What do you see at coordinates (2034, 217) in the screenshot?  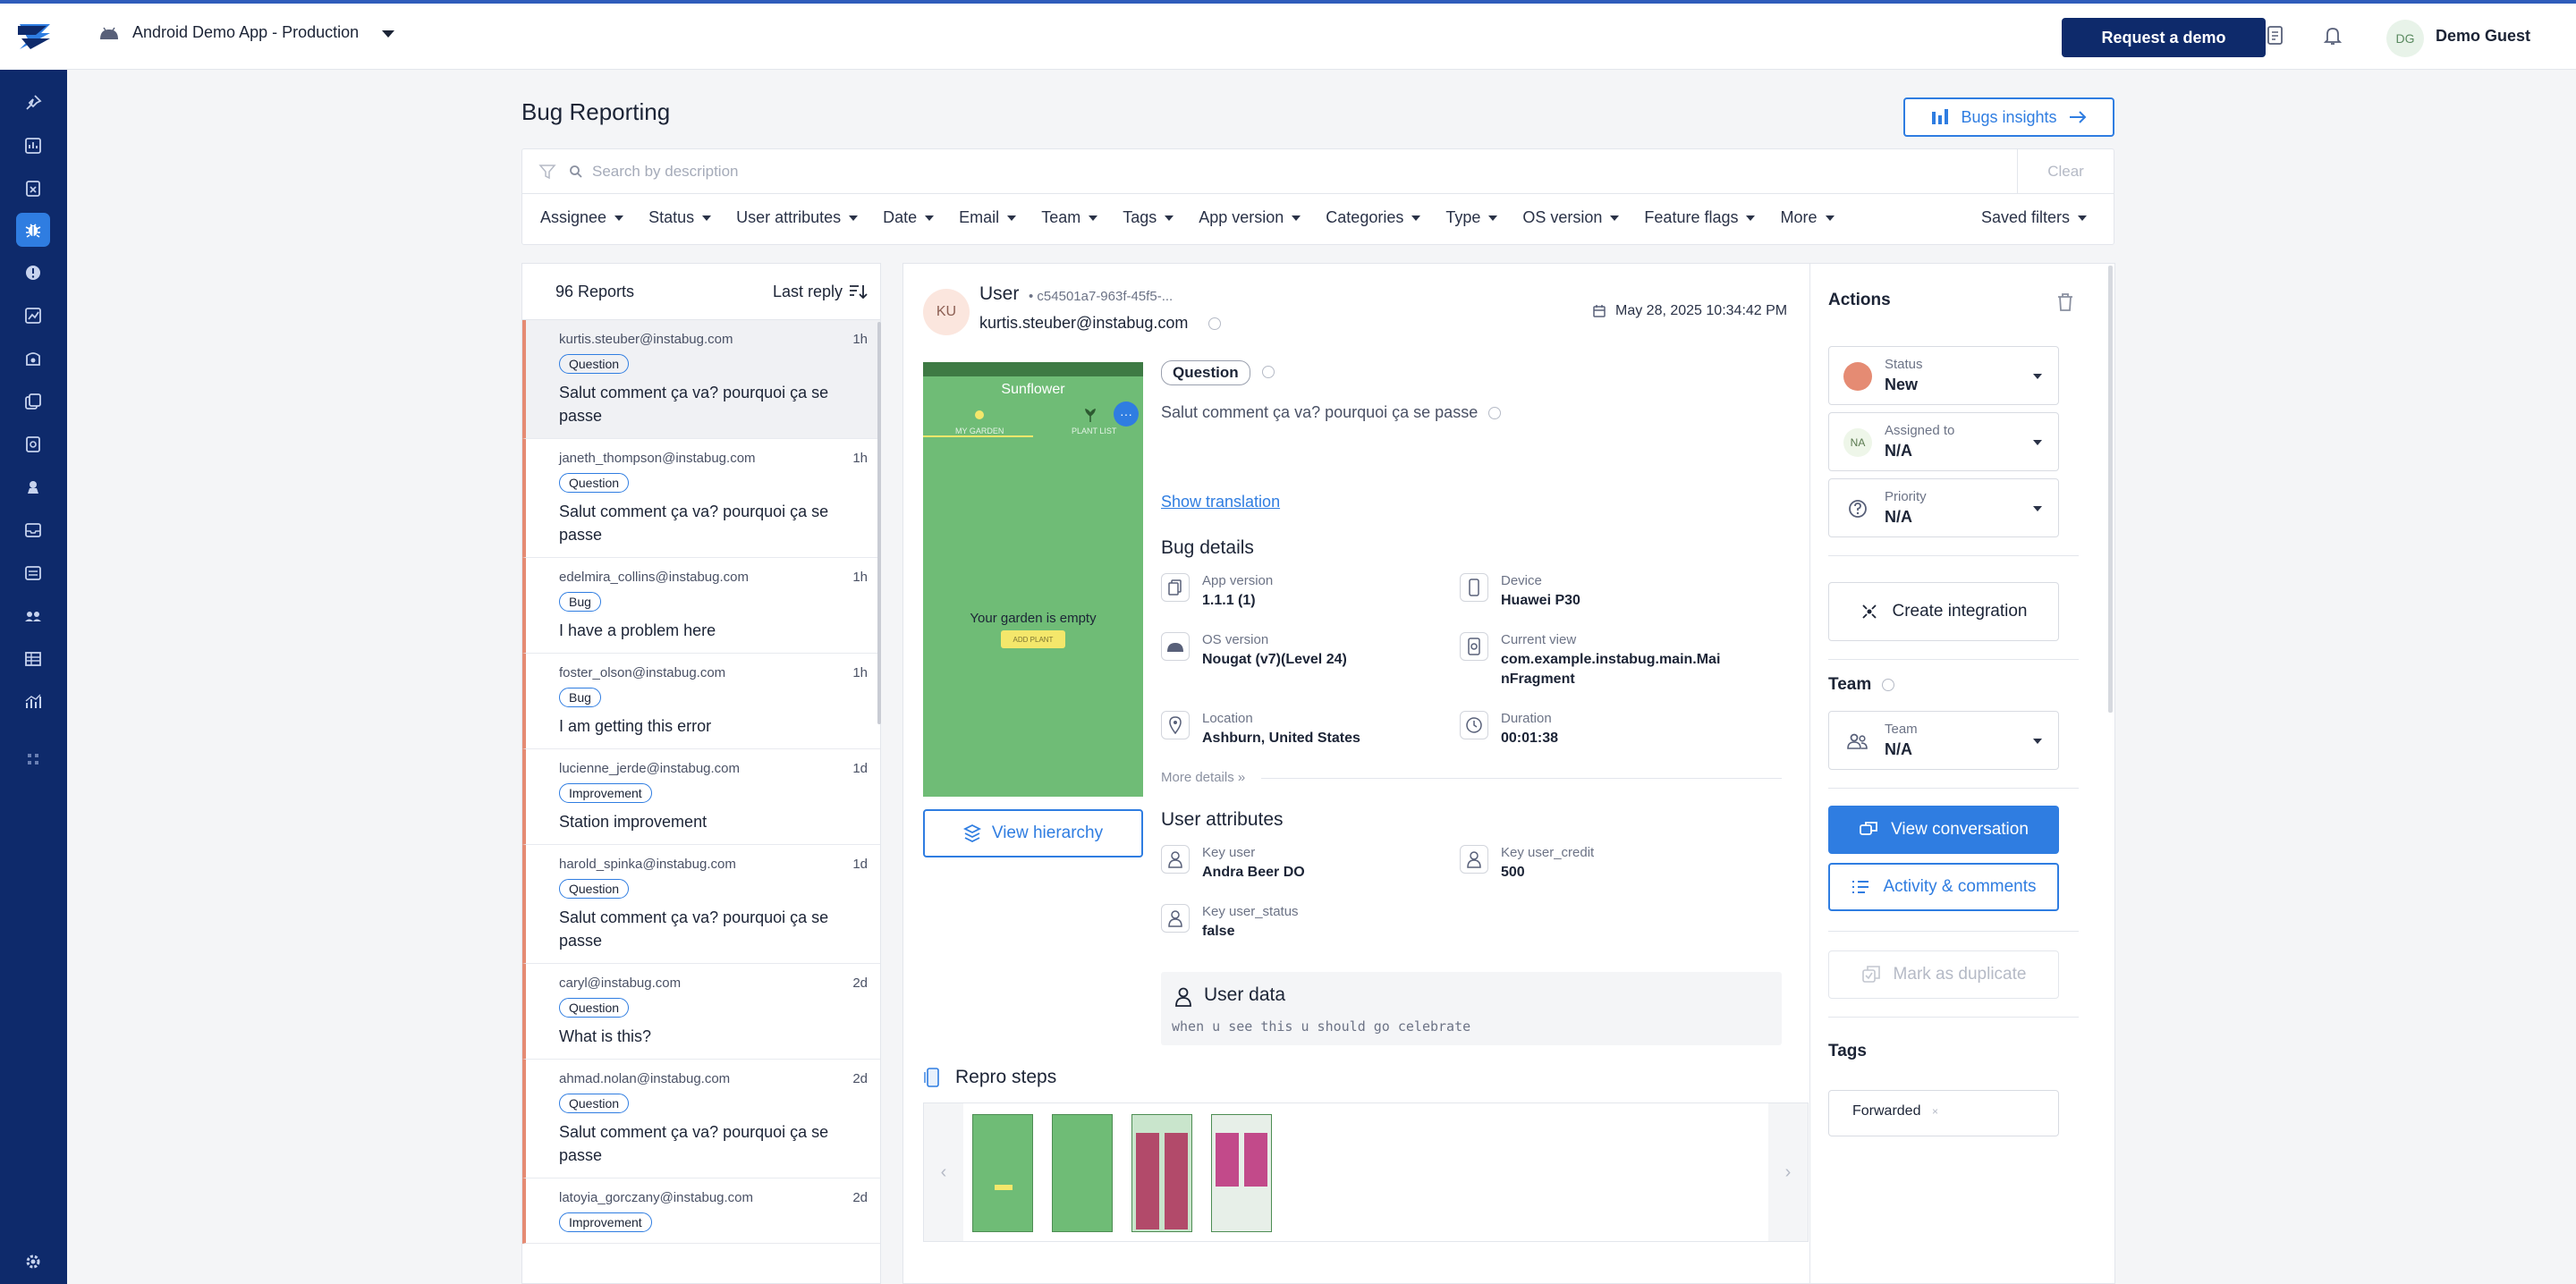 I see `saved-filters-dropdown: Saved filters` at bounding box center [2034, 217].